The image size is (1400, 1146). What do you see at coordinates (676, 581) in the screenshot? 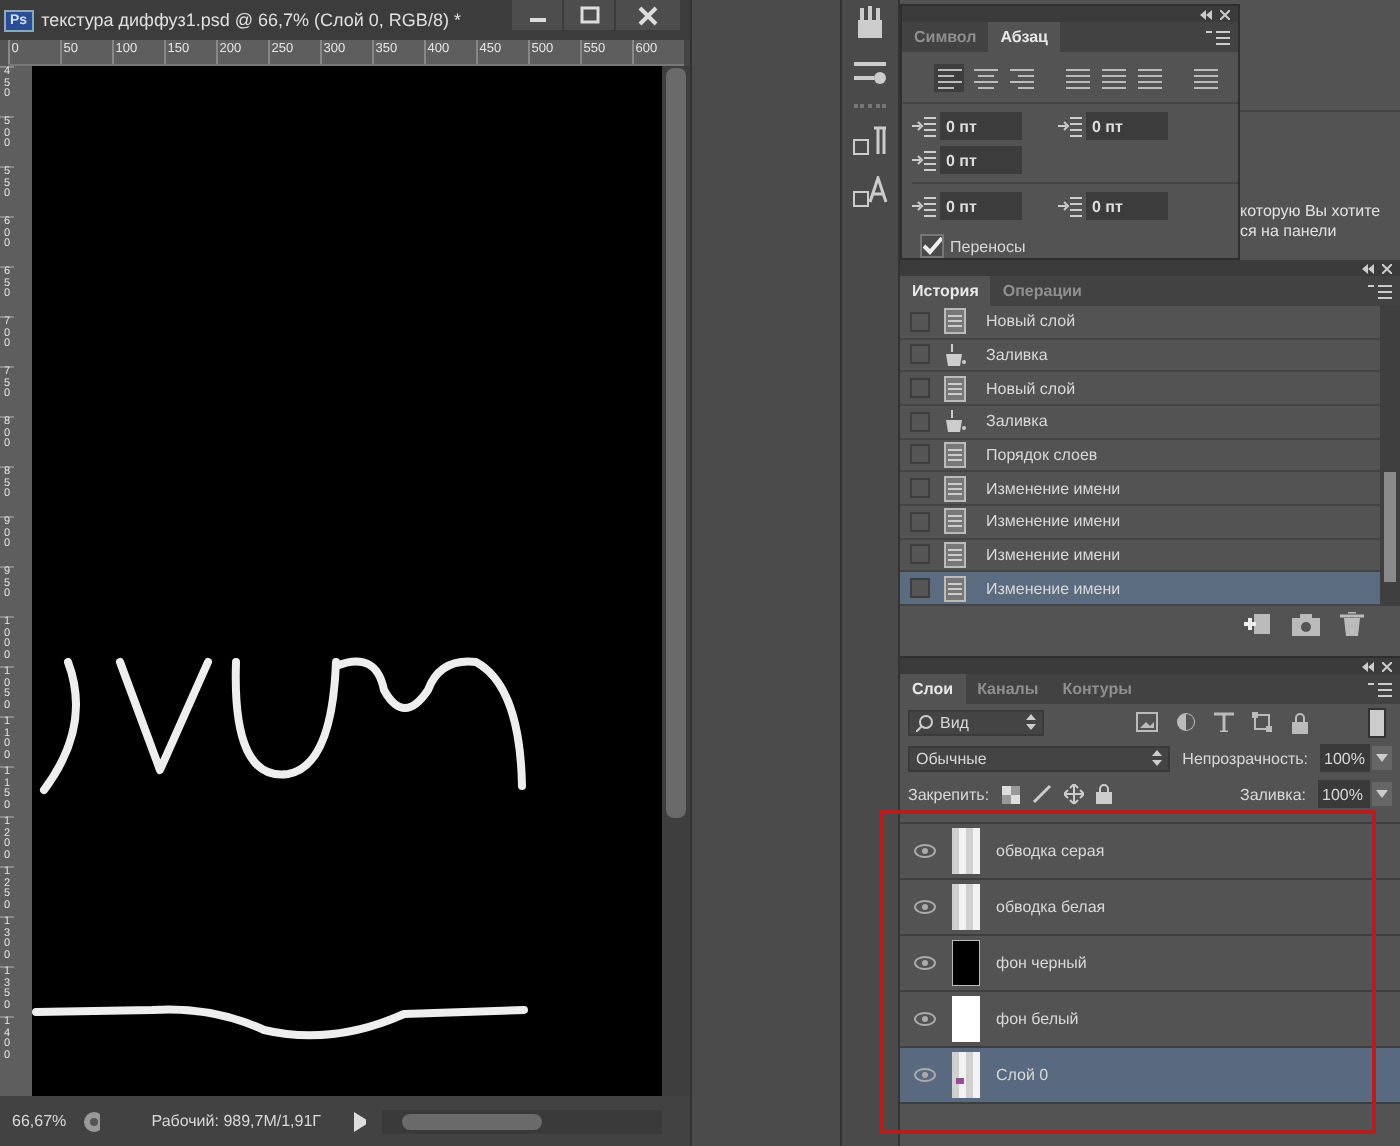
I see `vertical-scrollbar` at bounding box center [676, 581].